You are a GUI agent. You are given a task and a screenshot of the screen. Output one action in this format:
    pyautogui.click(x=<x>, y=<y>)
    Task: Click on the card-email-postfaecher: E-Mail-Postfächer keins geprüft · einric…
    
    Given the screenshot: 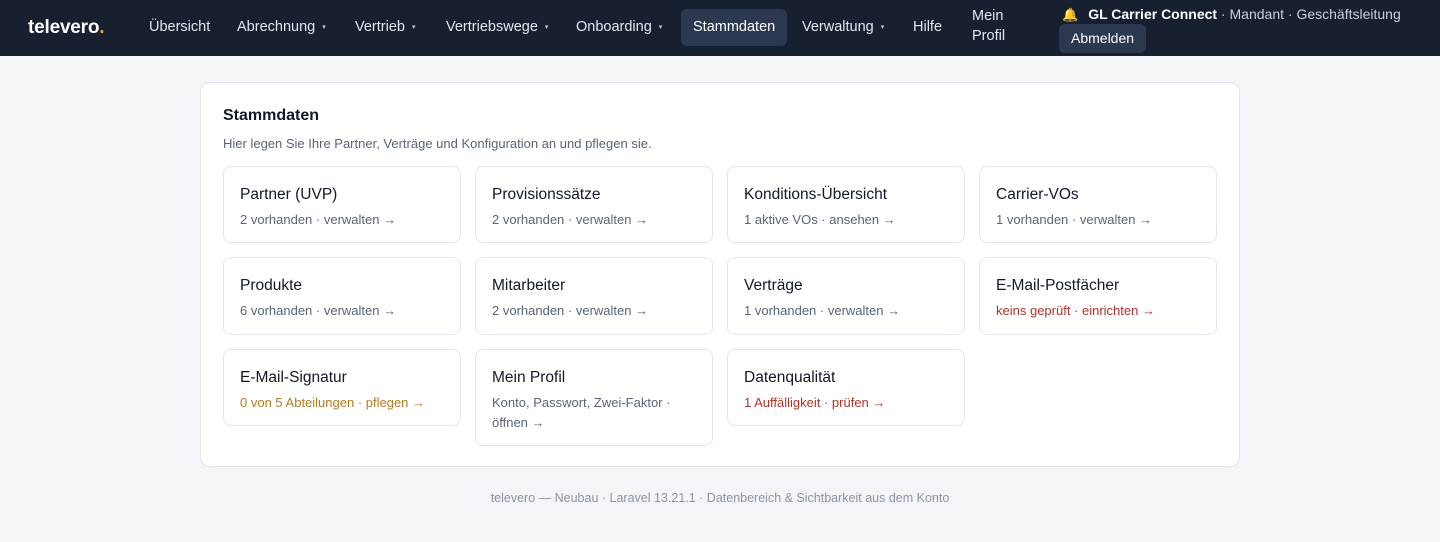 What is the action you would take?
    pyautogui.click(x=1098, y=296)
    